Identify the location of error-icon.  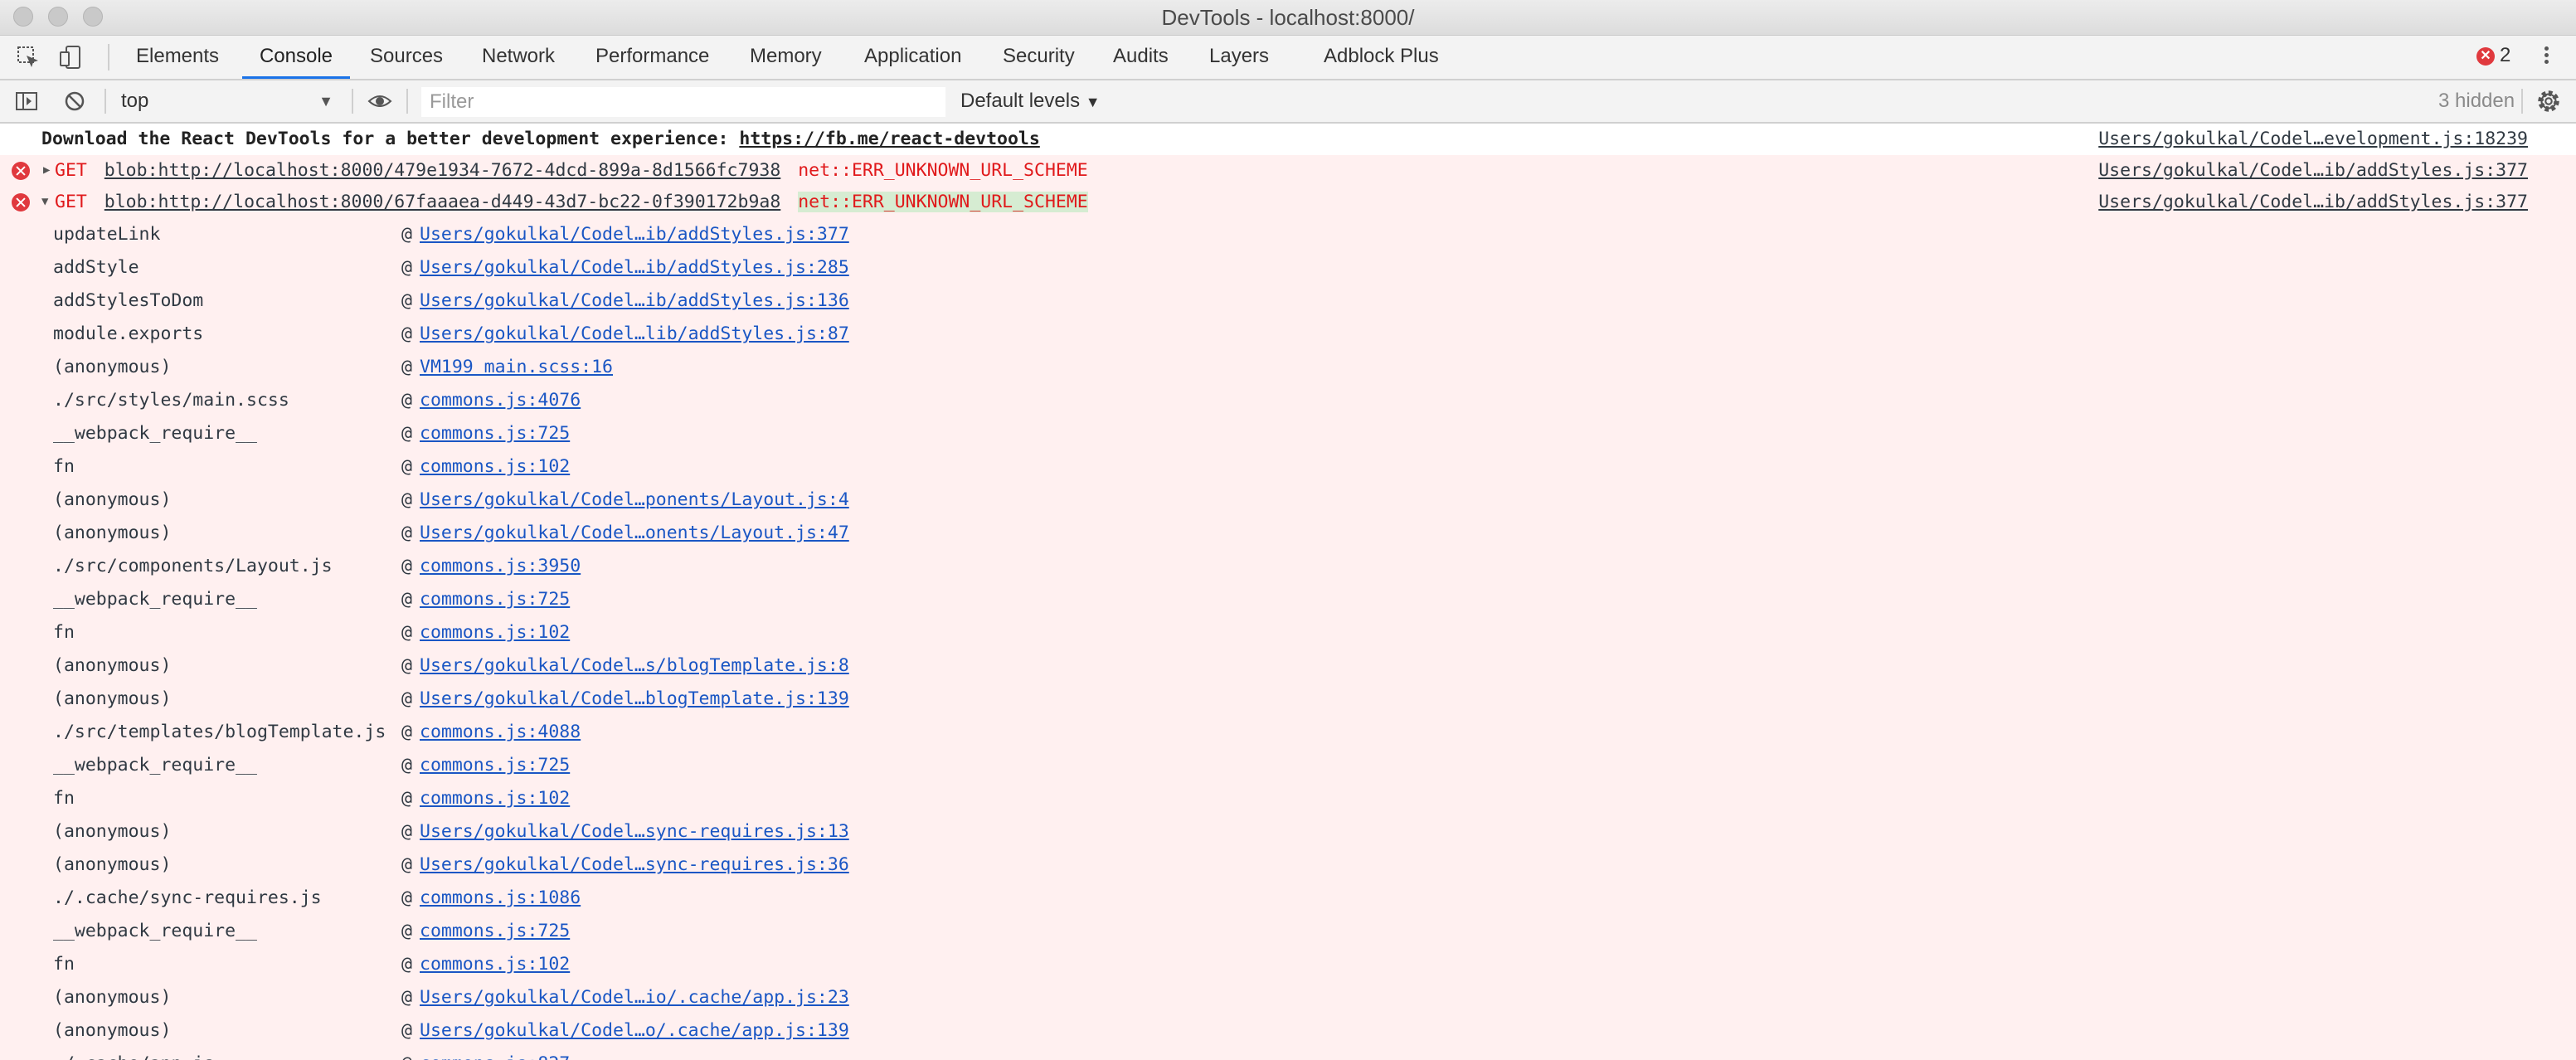
(21, 171).